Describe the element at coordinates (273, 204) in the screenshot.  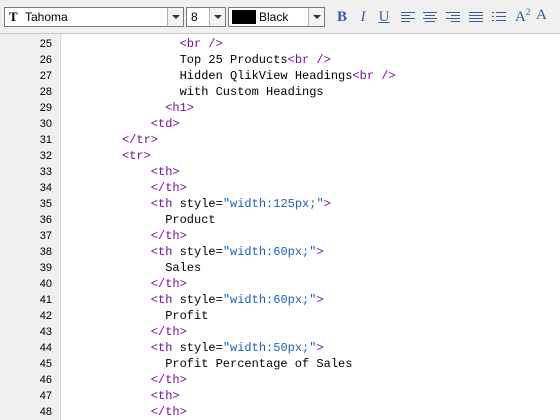
I see `attribute-value: "width:125px;"` at that location.